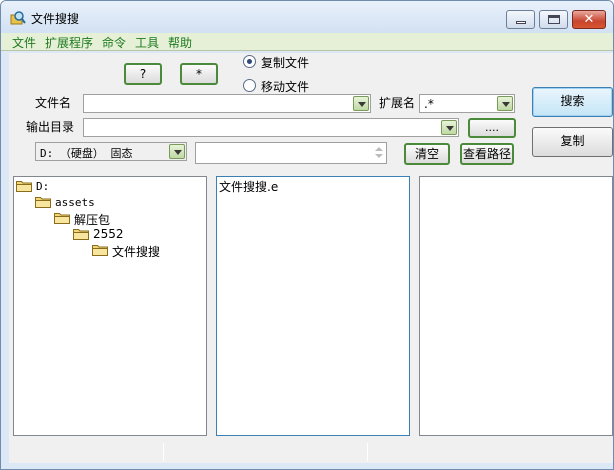  I want to click on filename-combo, so click(227, 103).